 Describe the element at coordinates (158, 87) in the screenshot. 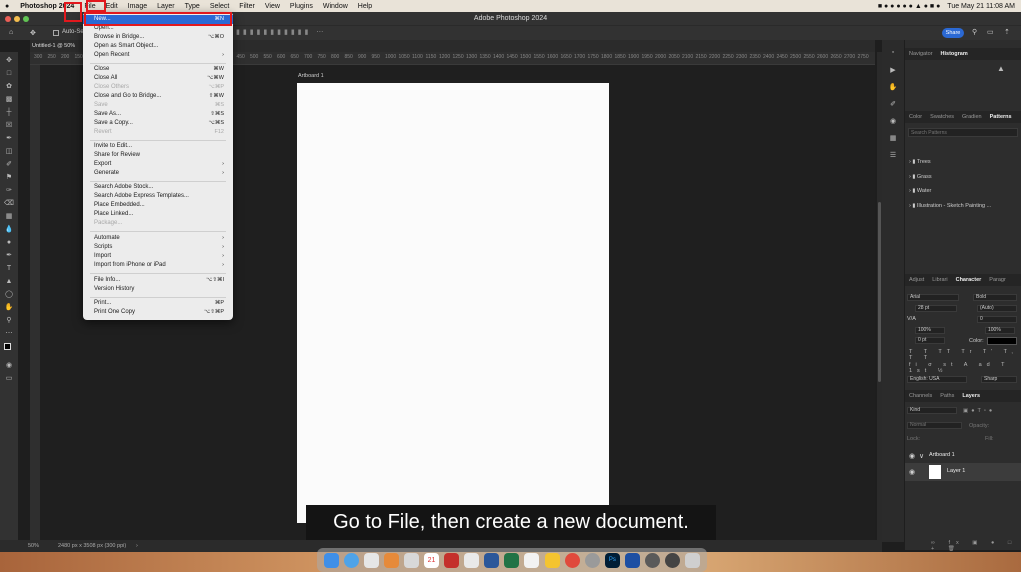

I see `menu-item-close-others: Close Others ⌥⌘P` at that location.